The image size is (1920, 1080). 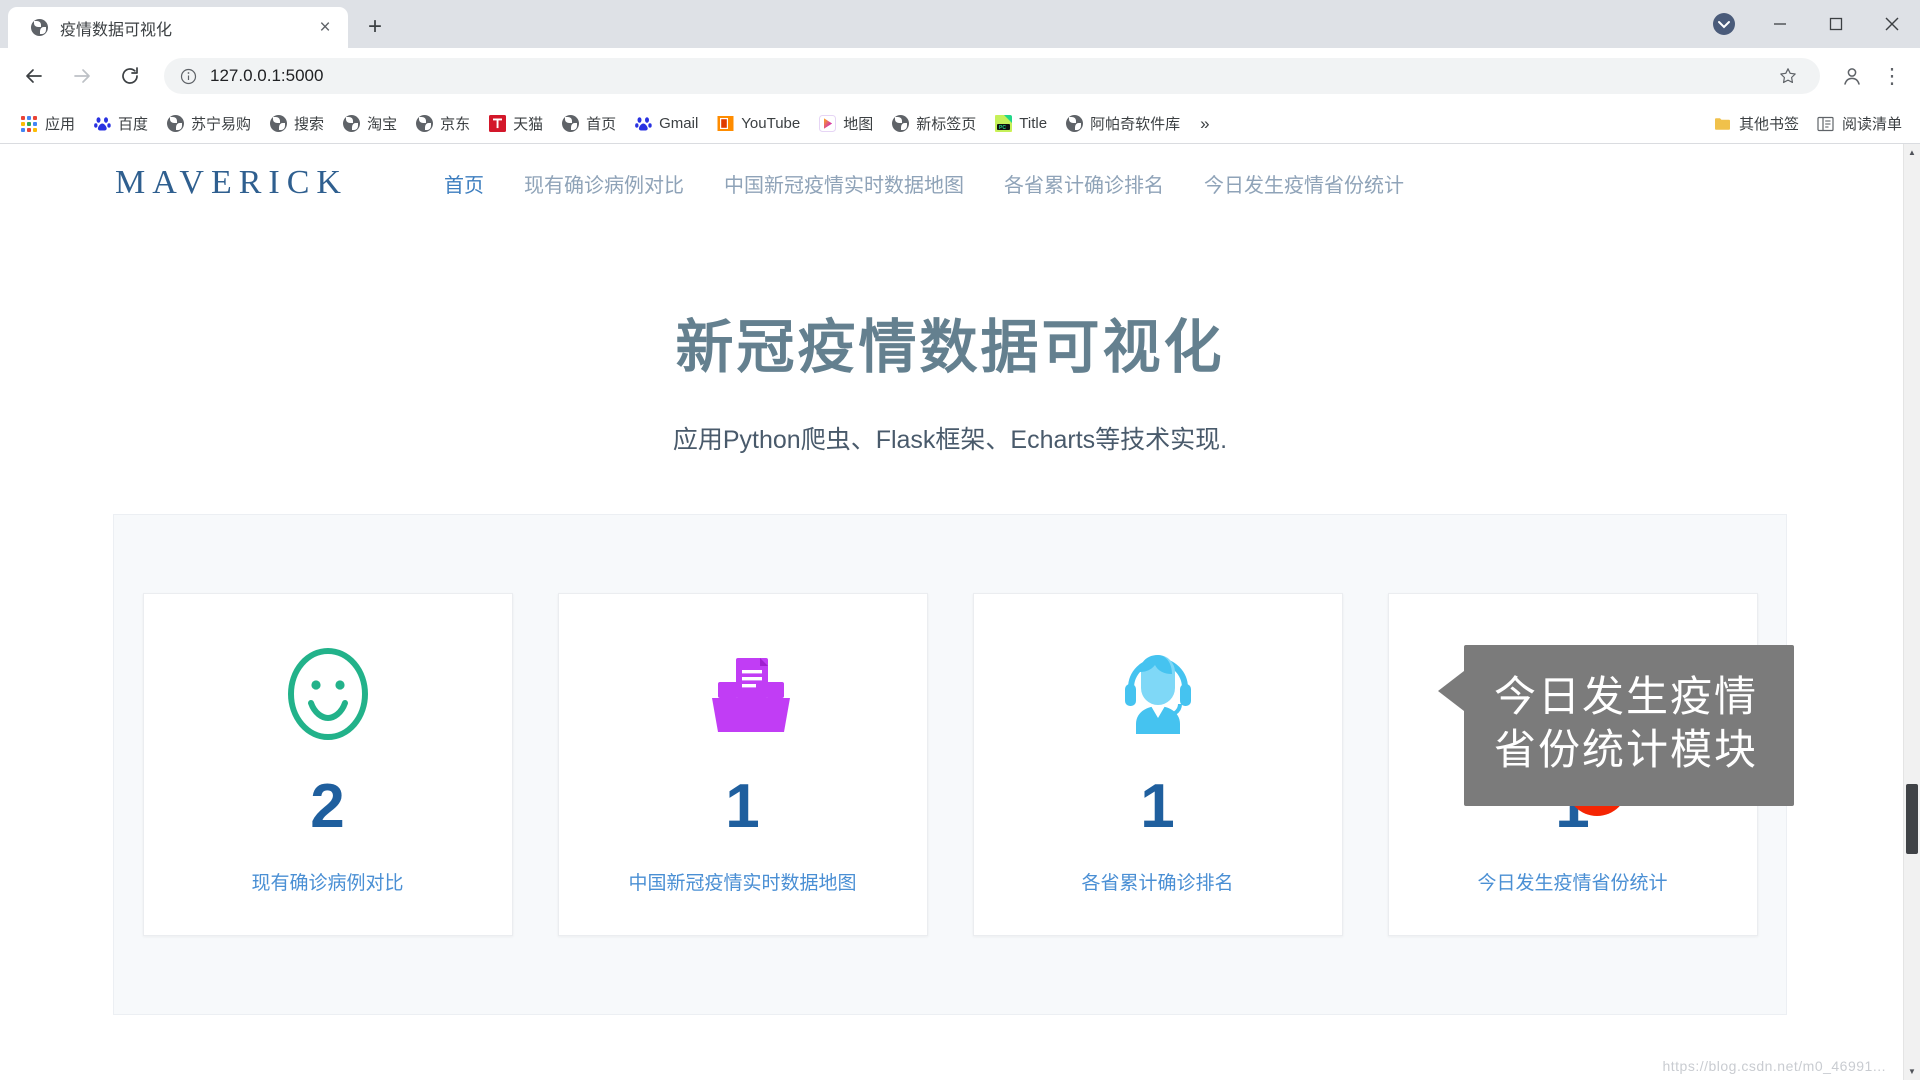 I want to click on browser-toolbar: 127.0.0.1:5000 ⋮, so click(x=960, y=76).